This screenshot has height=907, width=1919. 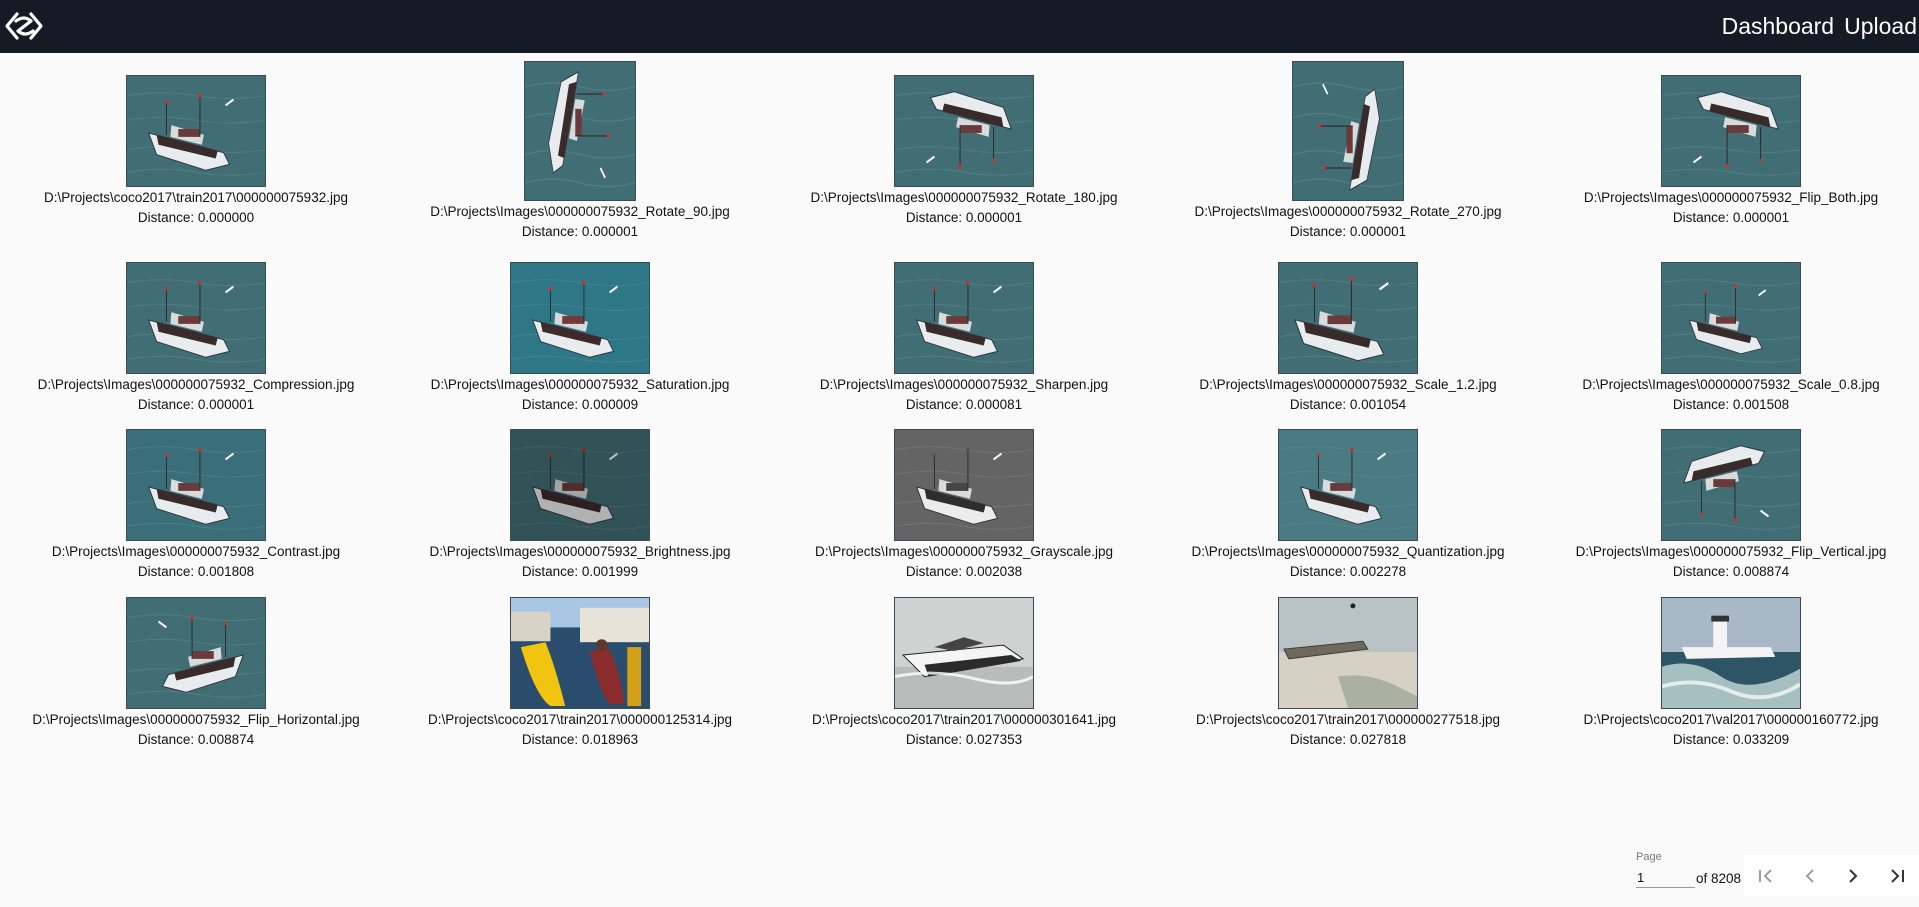 What do you see at coordinates (1778, 26) in the screenshot?
I see `nav-dashboard: Dashboard` at bounding box center [1778, 26].